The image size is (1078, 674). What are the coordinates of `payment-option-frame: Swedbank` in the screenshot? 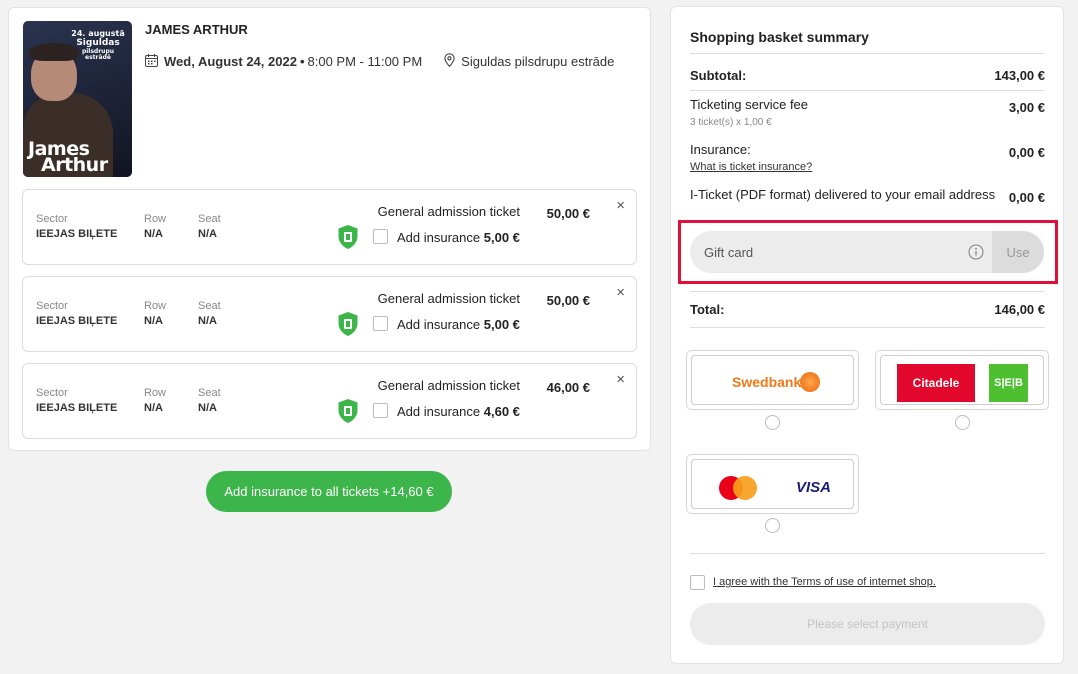 It's located at (772, 380).